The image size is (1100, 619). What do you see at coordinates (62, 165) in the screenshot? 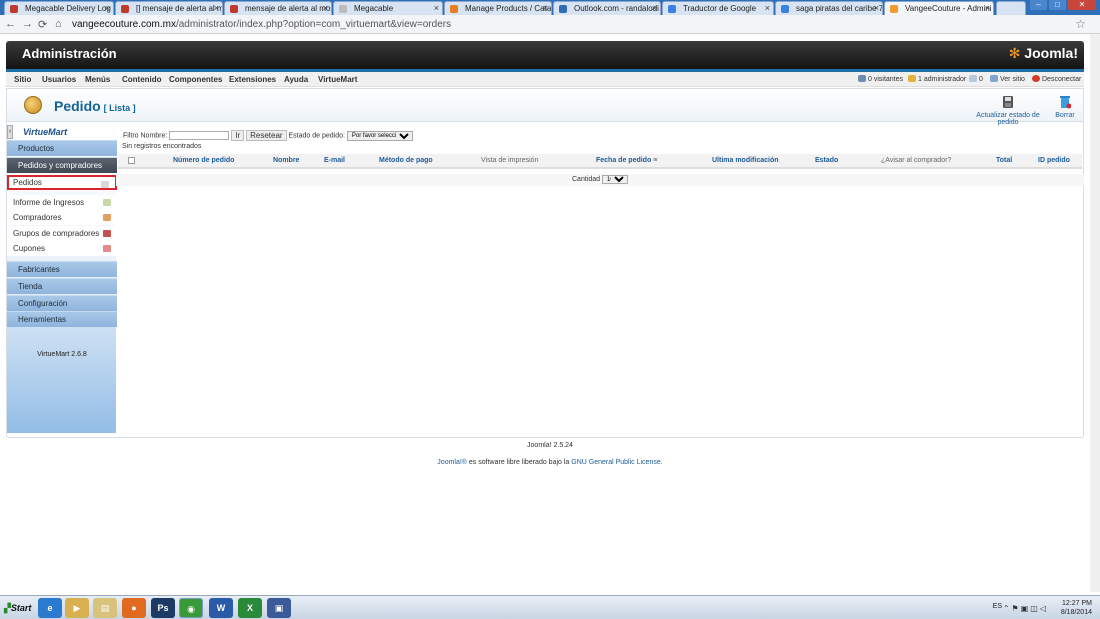
I see `sidebar-section-pedidos-compradores: Pedidos y compradores` at bounding box center [62, 165].